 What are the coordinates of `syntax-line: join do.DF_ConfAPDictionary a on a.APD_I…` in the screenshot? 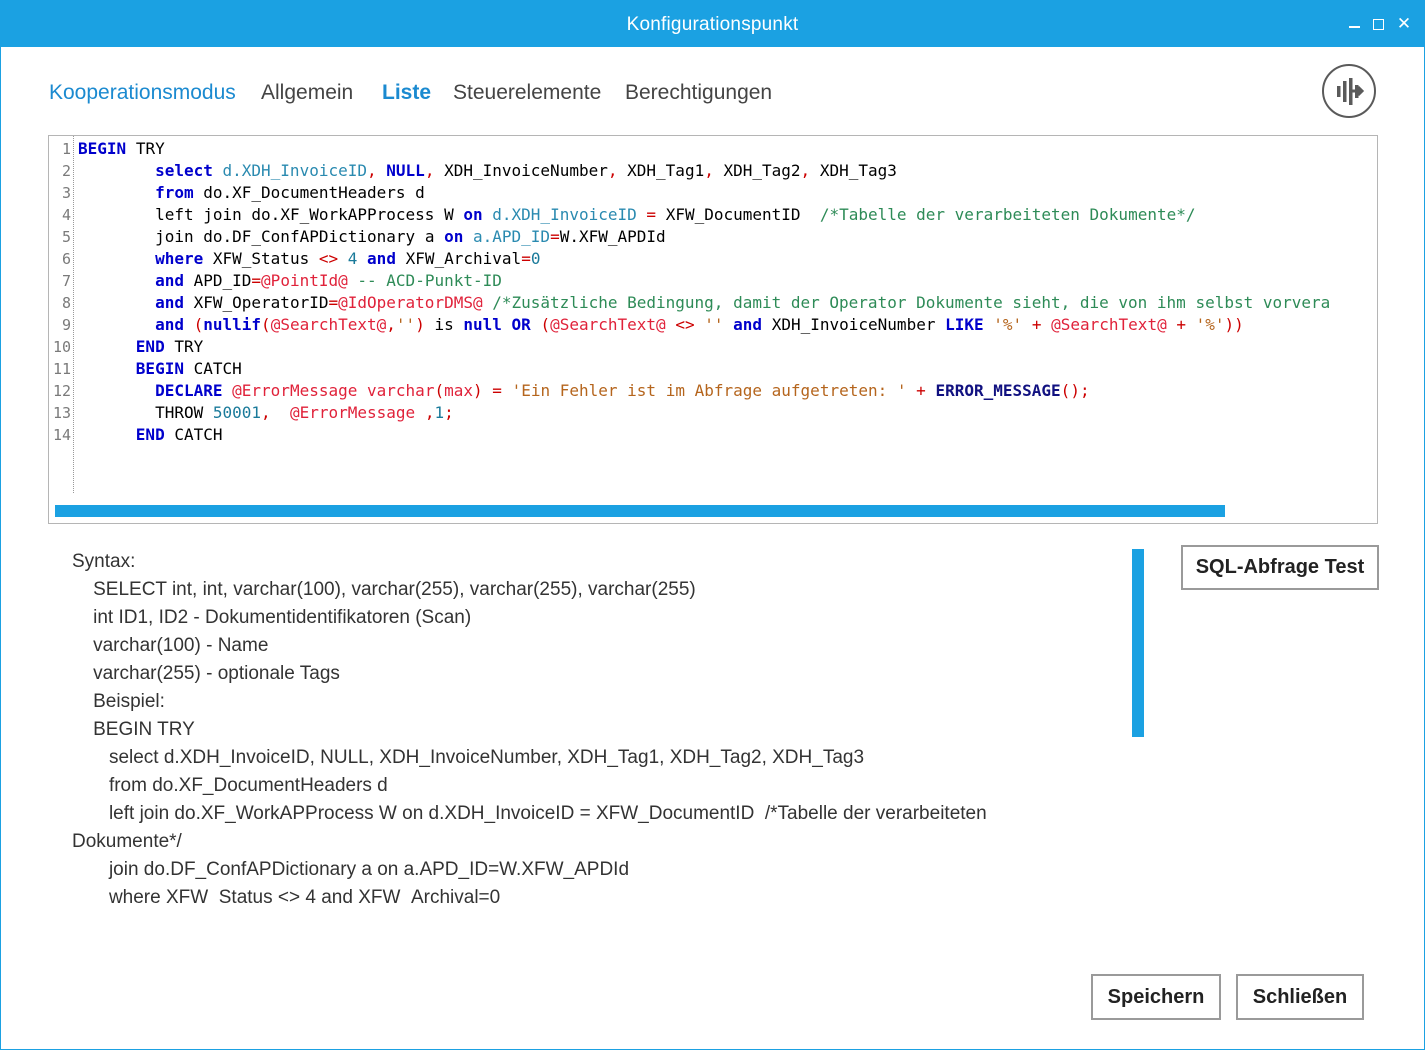 It's located at (351, 869).